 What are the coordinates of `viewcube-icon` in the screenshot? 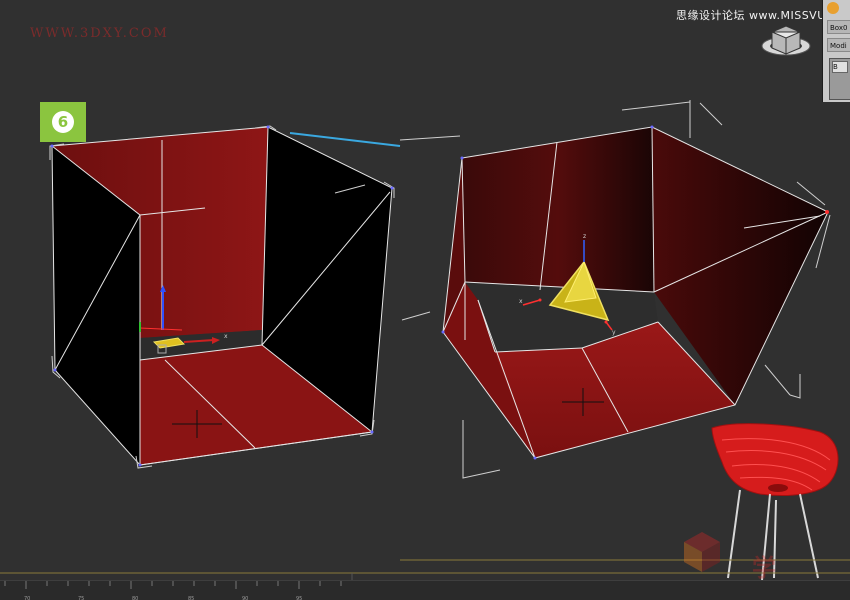 It's located at (786, 40).